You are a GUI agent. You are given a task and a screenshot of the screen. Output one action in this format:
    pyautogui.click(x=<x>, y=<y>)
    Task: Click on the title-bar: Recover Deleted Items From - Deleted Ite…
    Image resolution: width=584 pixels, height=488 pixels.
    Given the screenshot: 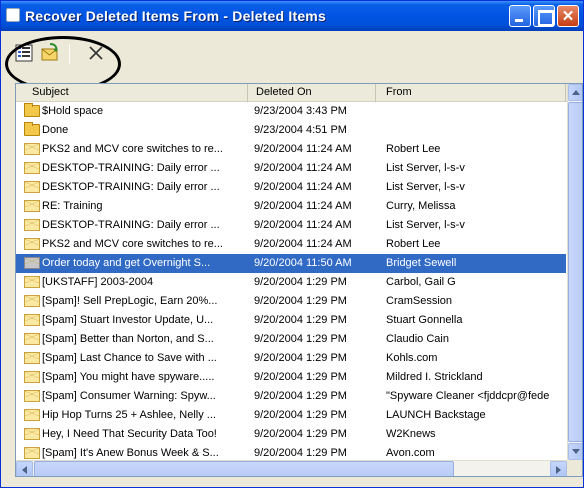 What is the action you would take?
    pyautogui.click(x=292, y=16)
    